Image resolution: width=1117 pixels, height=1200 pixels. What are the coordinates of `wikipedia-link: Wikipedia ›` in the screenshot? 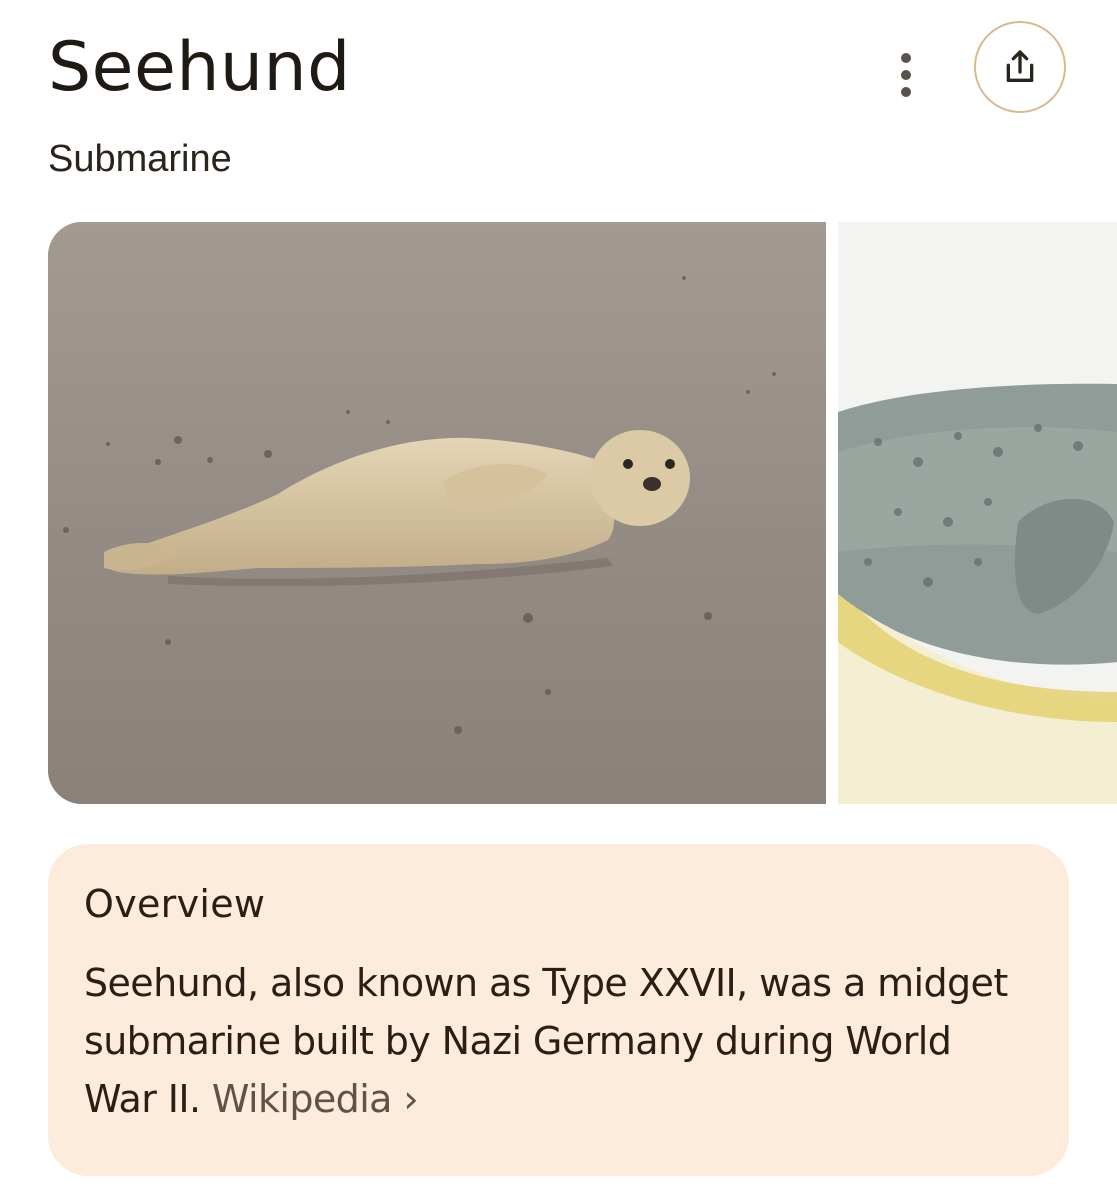 It's located at (315, 1099).